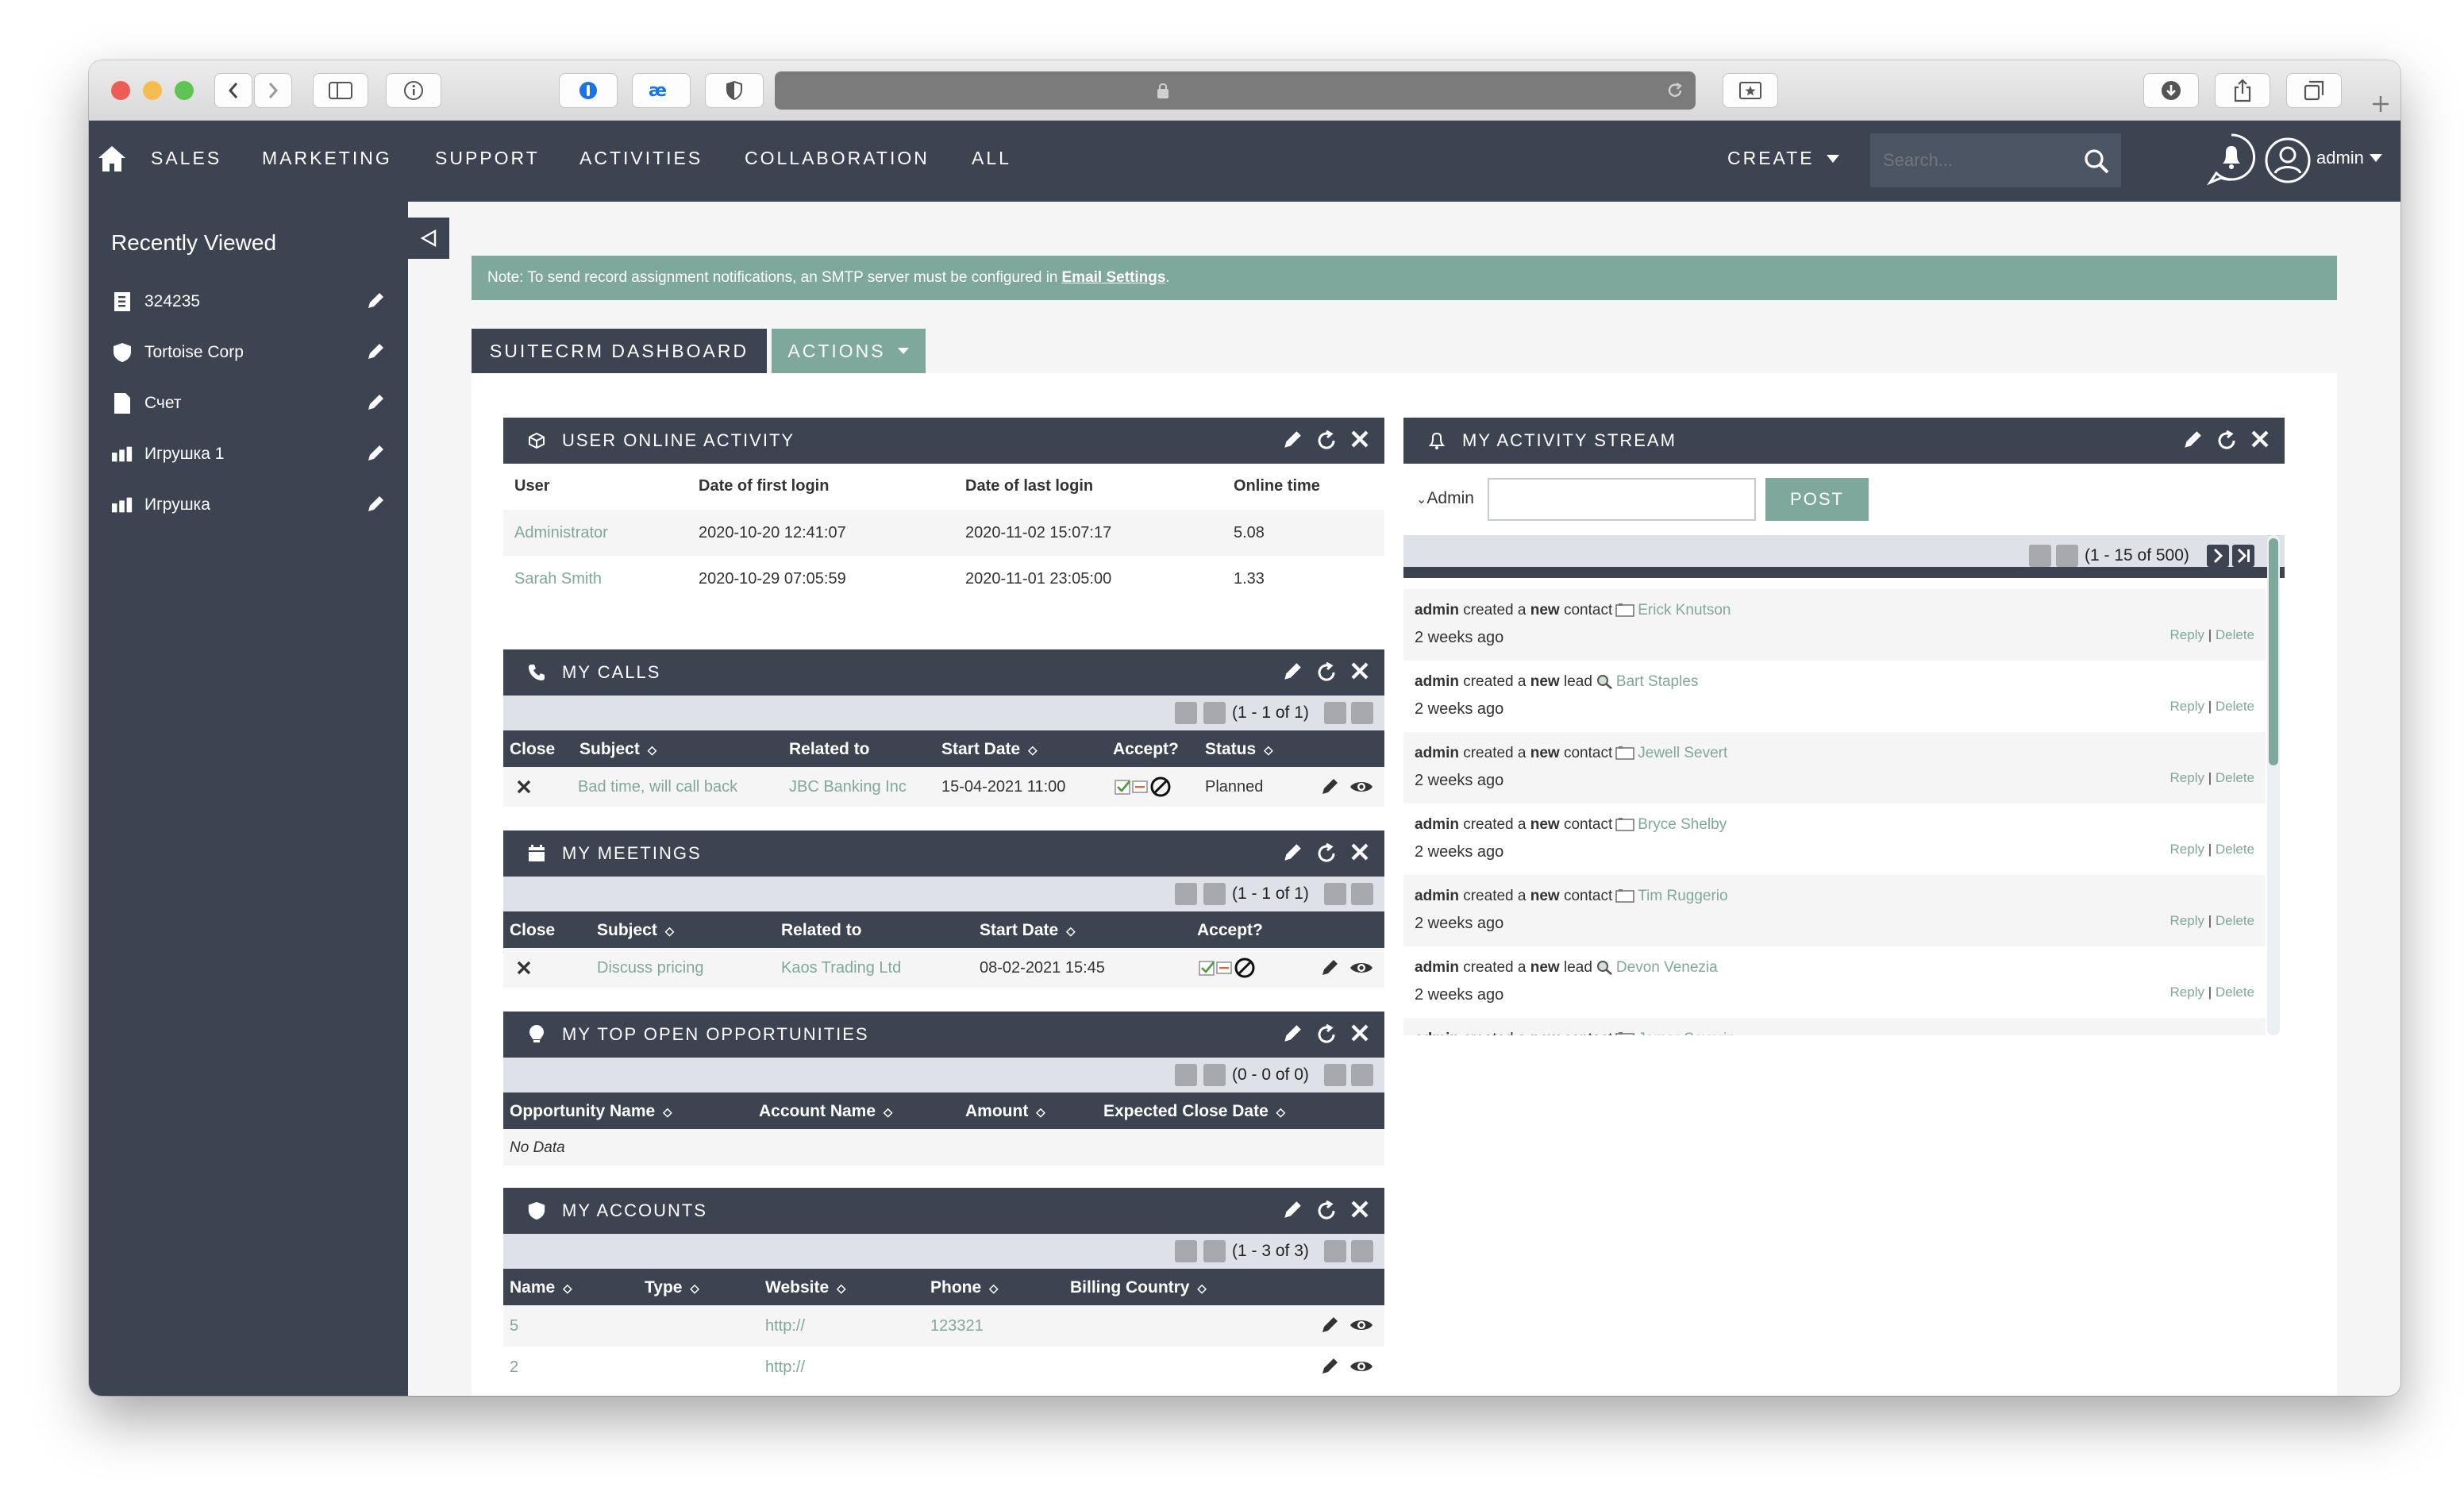 The height and width of the screenshot is (1499, 2464). Describe the element at coordinates (1750, 90) in the screenshot. I see `reader-button` at that location.